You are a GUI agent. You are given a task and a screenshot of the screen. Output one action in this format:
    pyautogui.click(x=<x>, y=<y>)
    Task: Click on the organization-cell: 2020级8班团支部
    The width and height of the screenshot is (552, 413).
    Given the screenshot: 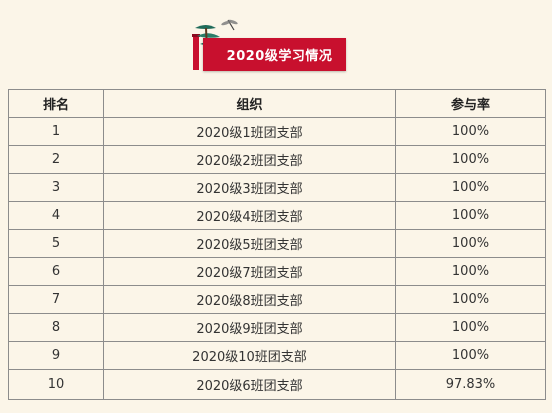 What is the action you would take?
    pyautogui.click(x=249, y=299)
    